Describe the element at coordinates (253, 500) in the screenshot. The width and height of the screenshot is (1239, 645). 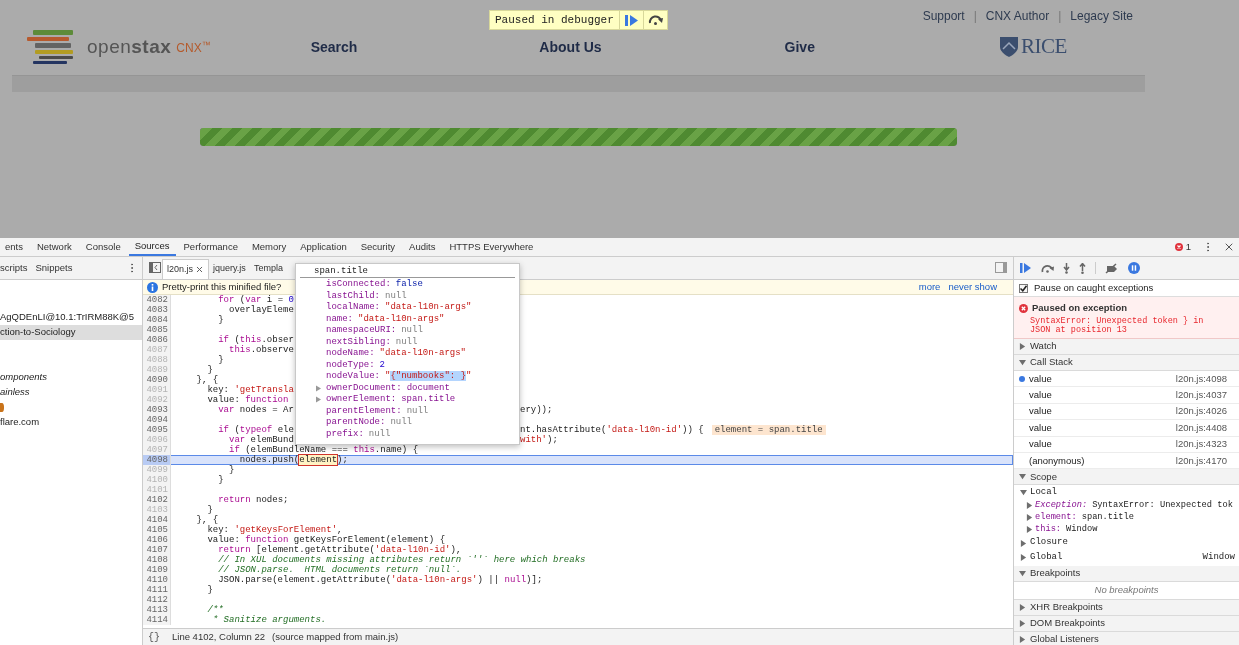
I see `code-text: return nodes;` at that location.